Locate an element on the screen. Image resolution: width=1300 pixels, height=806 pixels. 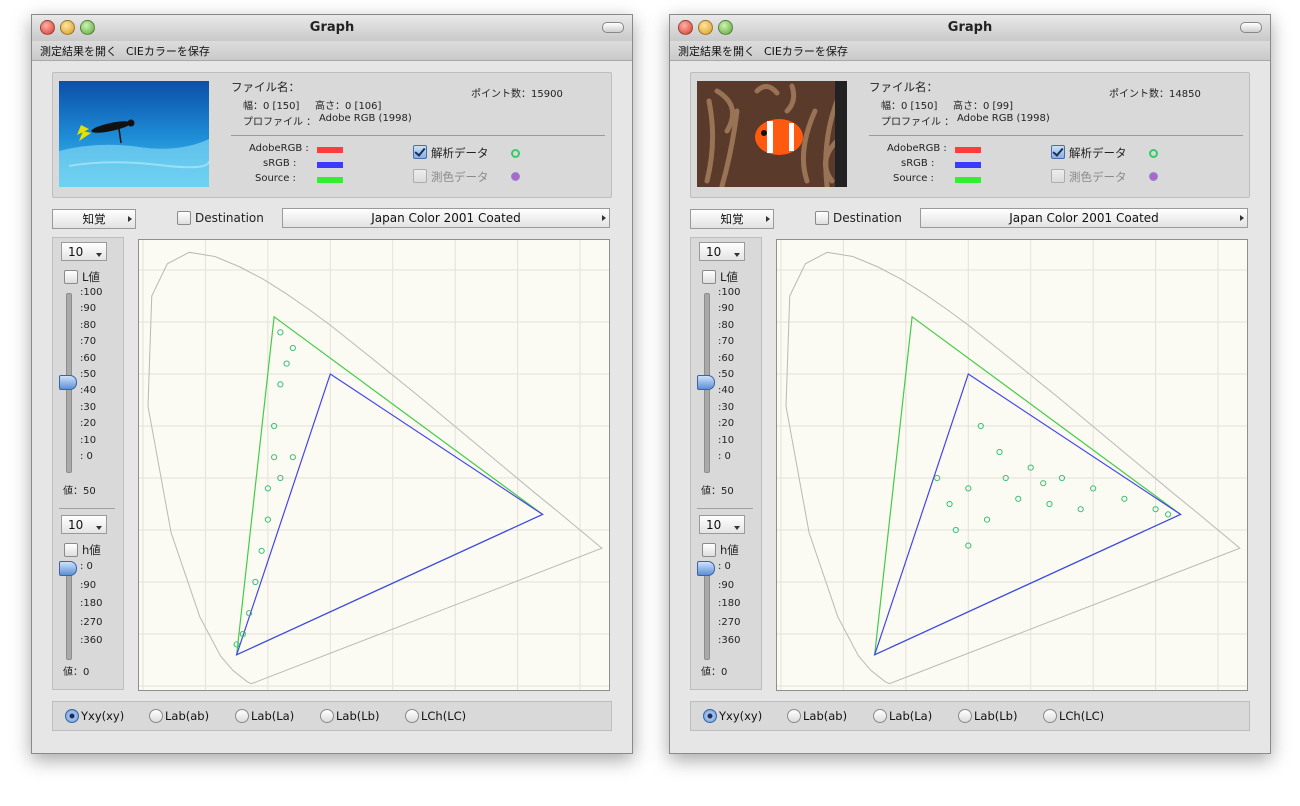
slider-tick-label: :360 is located at coordinates (91, 640).